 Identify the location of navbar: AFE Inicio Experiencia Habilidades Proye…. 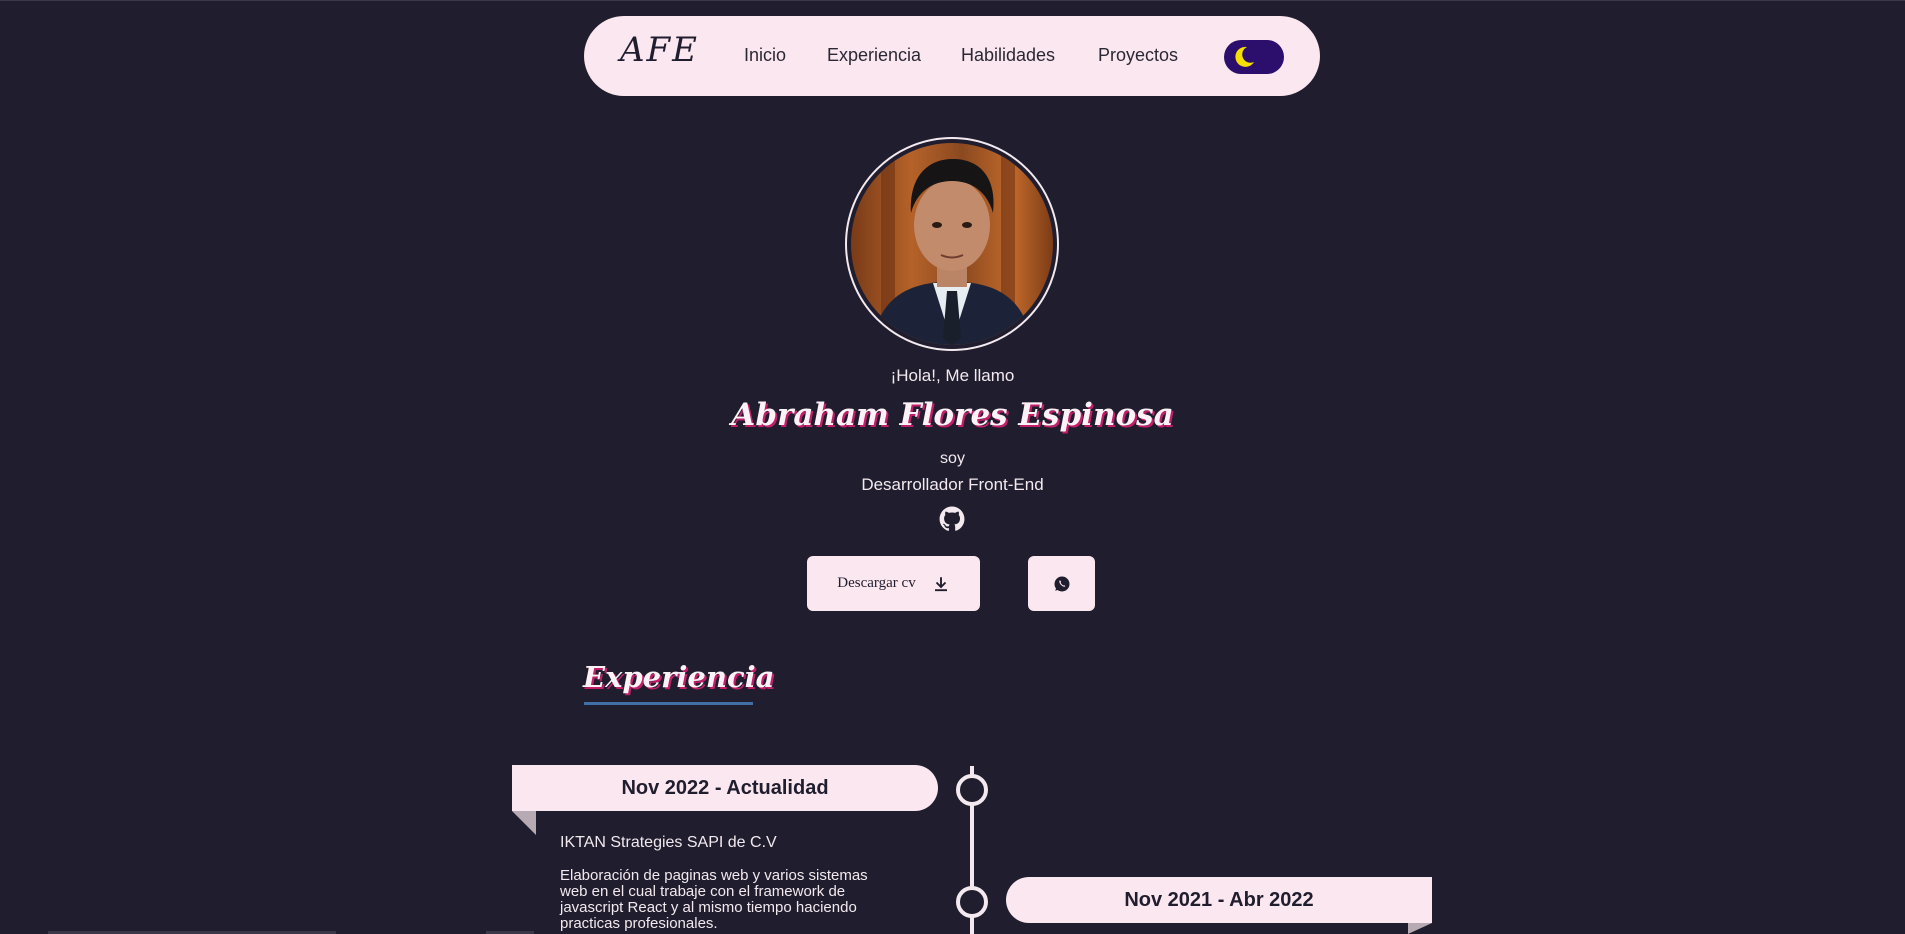
(952, 56).